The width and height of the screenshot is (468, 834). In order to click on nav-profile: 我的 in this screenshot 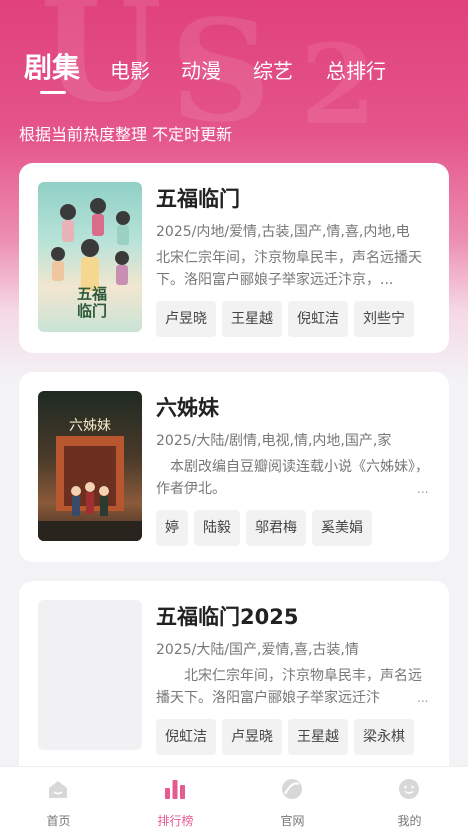, I will do `click(409, 800)`.